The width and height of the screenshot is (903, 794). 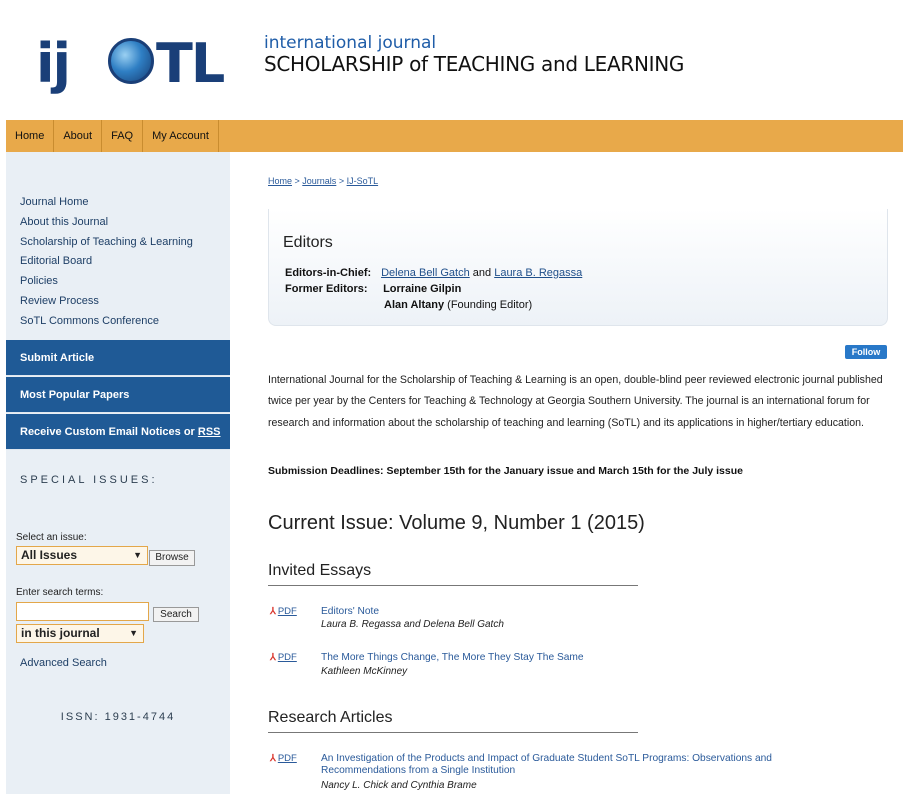 What do you see at coordinates (319, 181) in the screenshot?
I see `breadcrumb-journals: Journals` at bounding box center [319, 181].